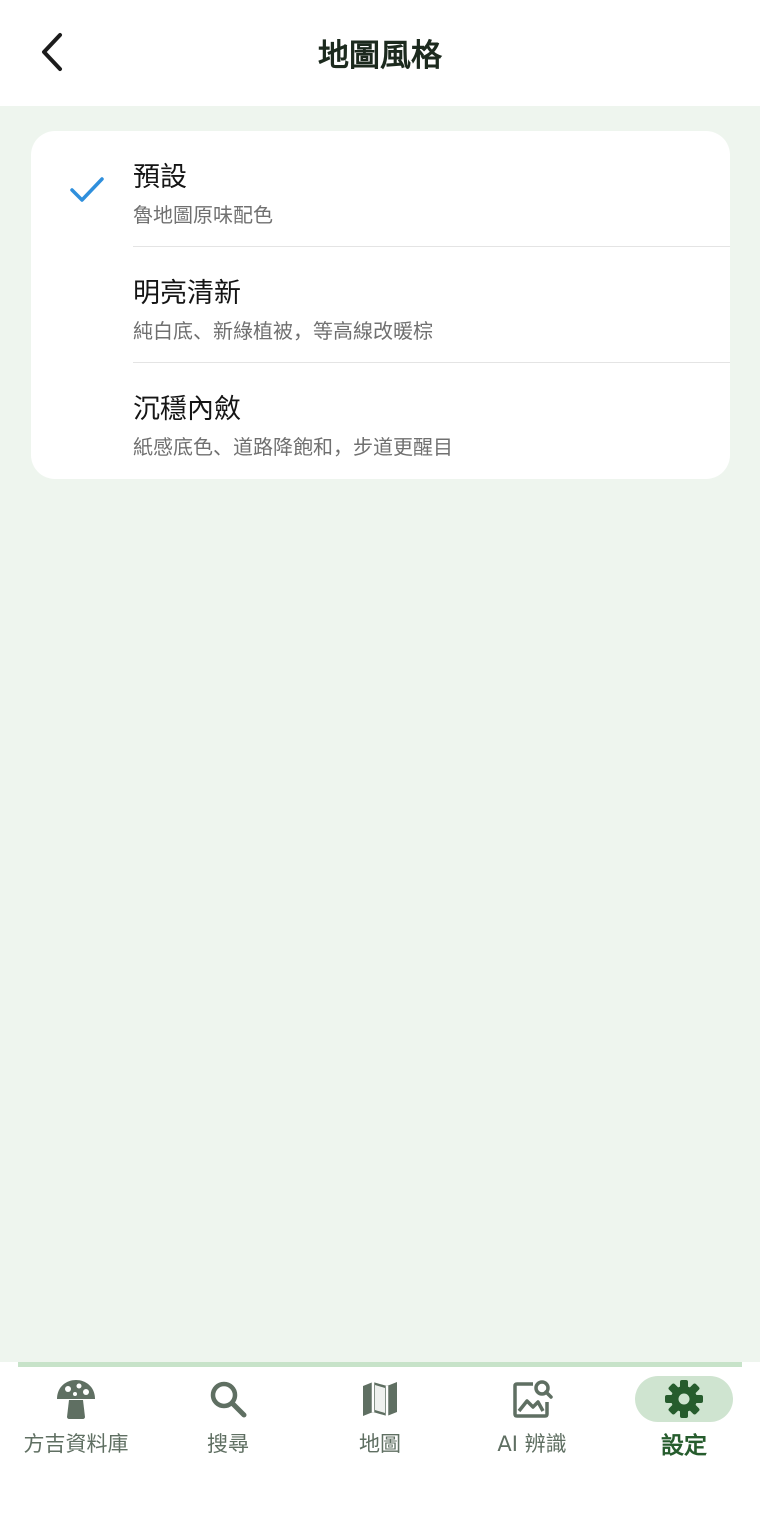  Describe the element at coordinates (684, 1446) in the screenshot. I see `nav-label: 設定` at that location.